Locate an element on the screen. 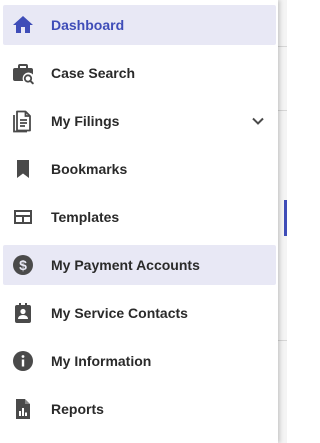 This screenshot has height=443, width=320. nav-item-my-filings: My Filings is located at coordinates (139, 121).